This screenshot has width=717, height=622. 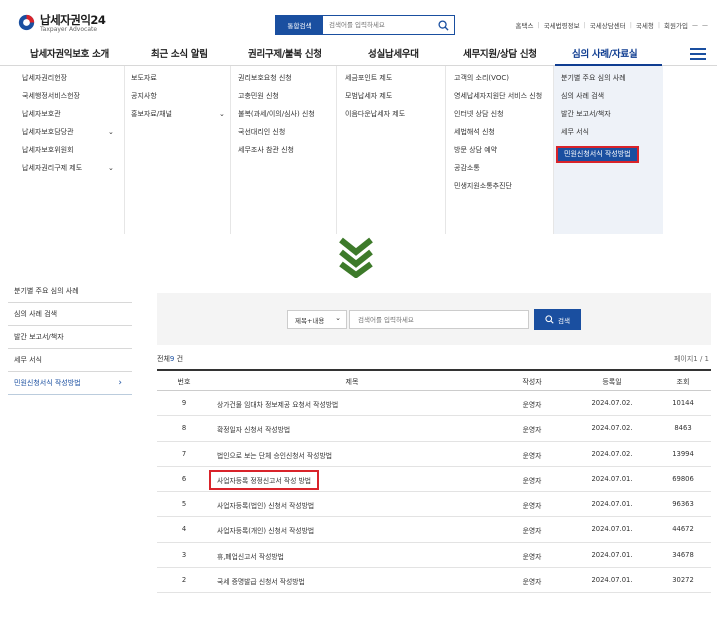 What do you see at coordinates (395, 96) in the screenshot?
I see `mega-item: 모범납세자 제도` at bounding box center [395, 96].